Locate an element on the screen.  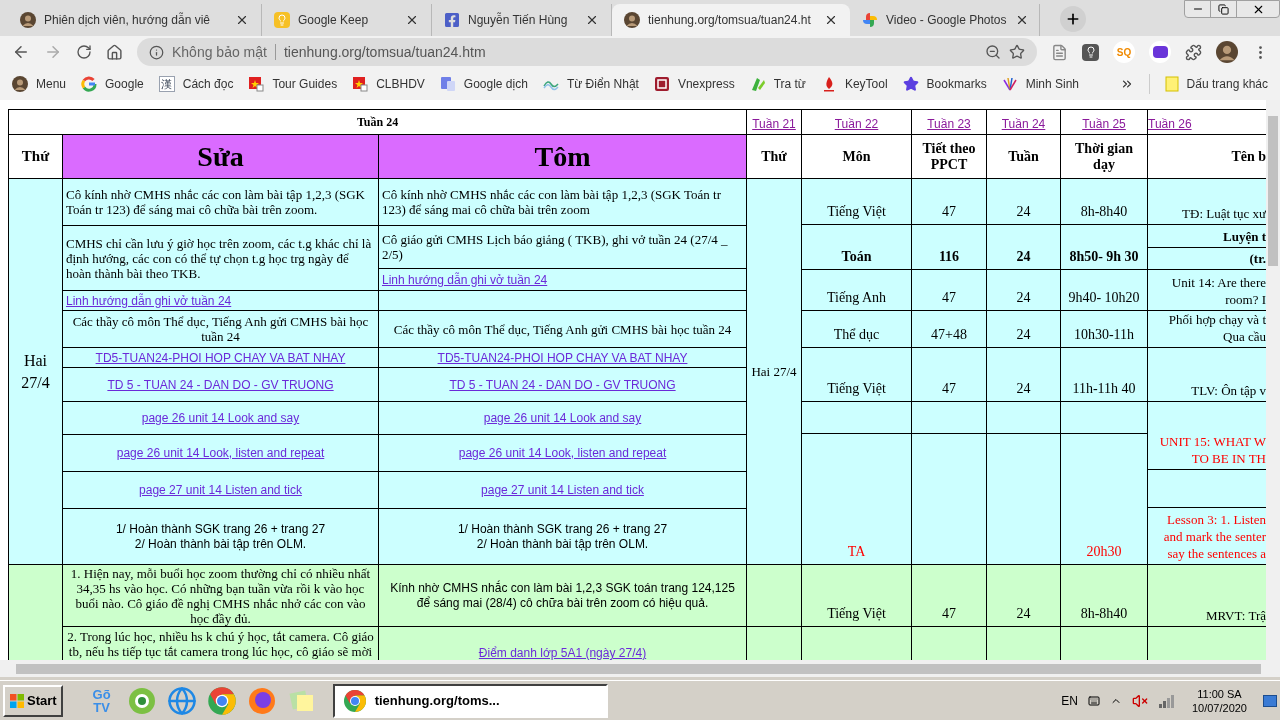
bookmark: 漢 Cách đọc is located at coordinates (196, 84).